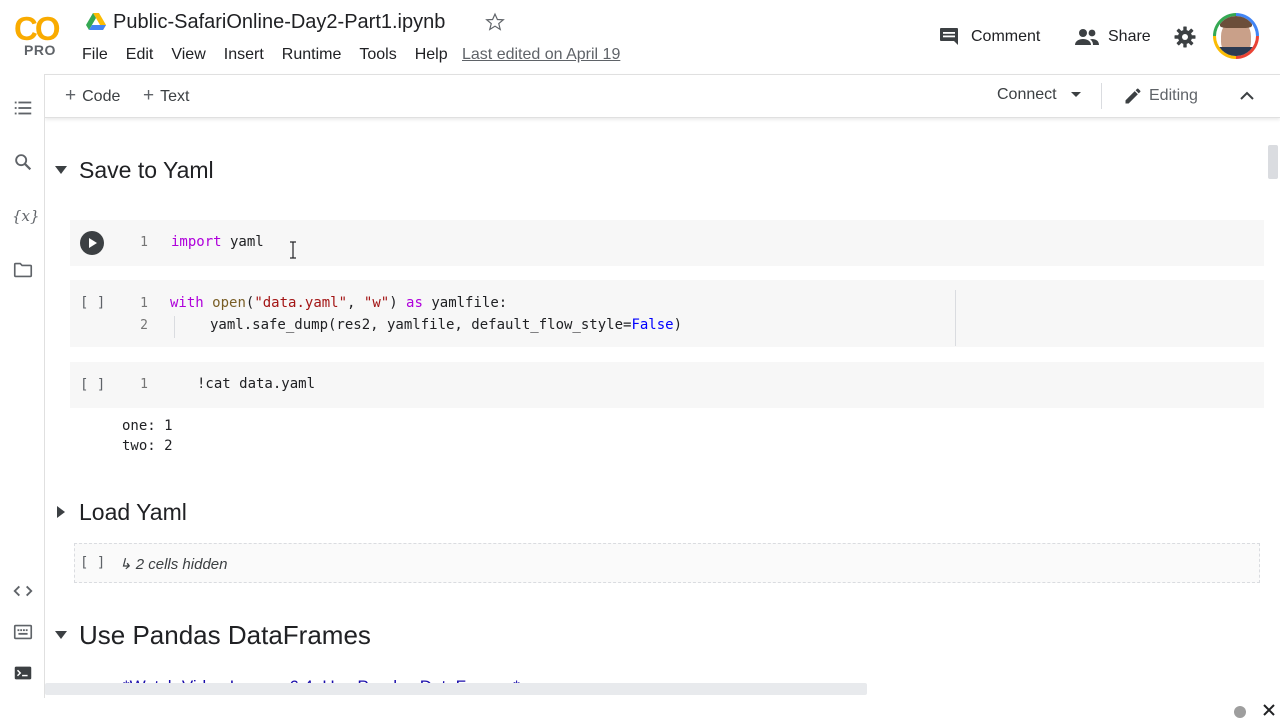 The image size is (1280, 720). What do you see at coordinates (1129, 36) in the screenshot?
I see `share-label: Share` at bounding box center [1129, 36].